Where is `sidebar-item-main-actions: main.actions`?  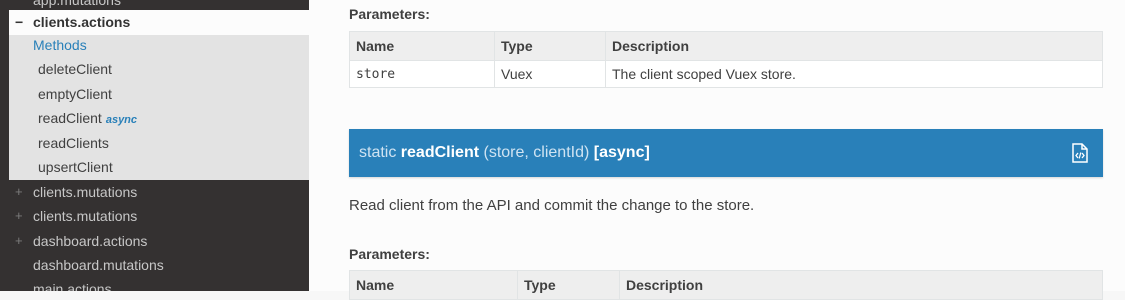 sidebar-item-main-actions: main.actions is located at coordinates (154, 284).